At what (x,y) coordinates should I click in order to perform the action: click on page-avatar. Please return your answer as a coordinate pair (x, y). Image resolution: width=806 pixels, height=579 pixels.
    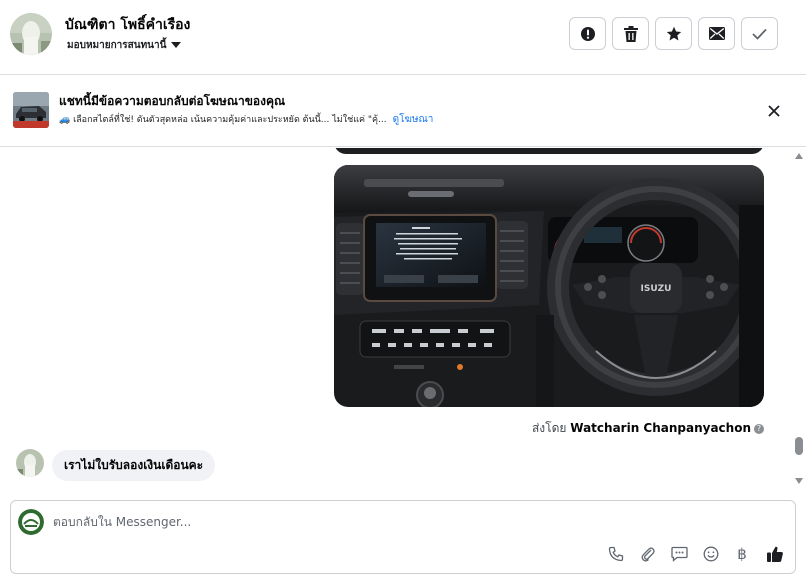
    Looking at the image, I should click on (31, 522).